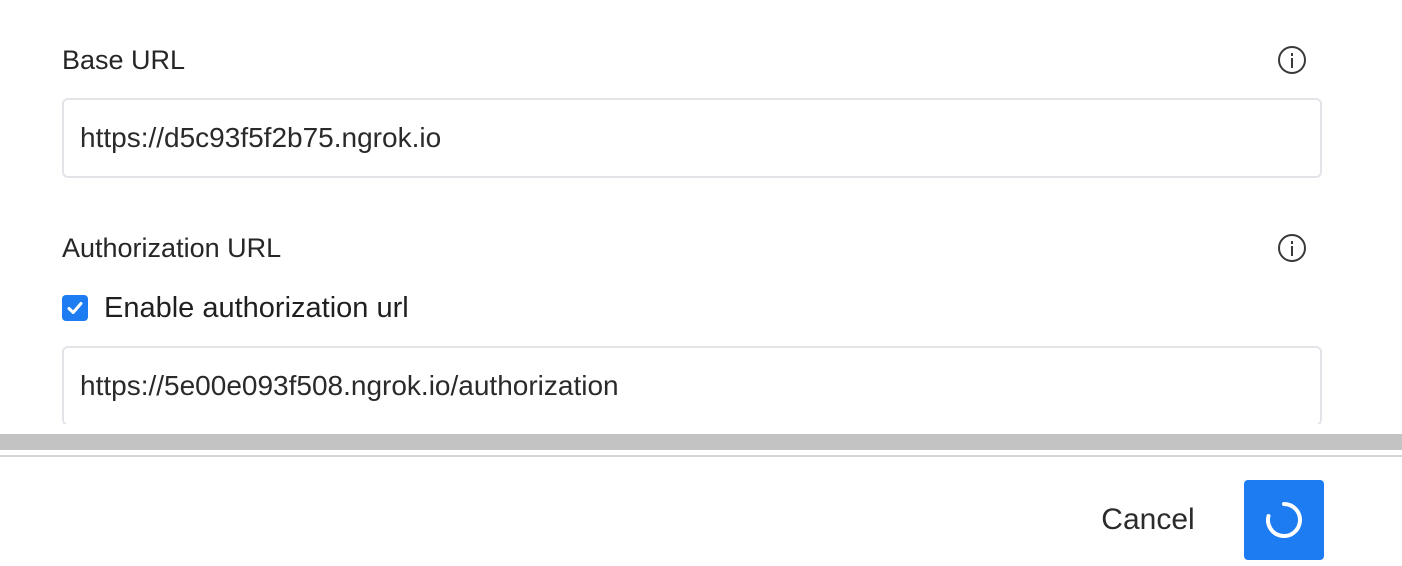 Image resolution: width=1402 pixels, height=566 pixels. I want to click on loading-spinner-icon, so click(1284, 520).